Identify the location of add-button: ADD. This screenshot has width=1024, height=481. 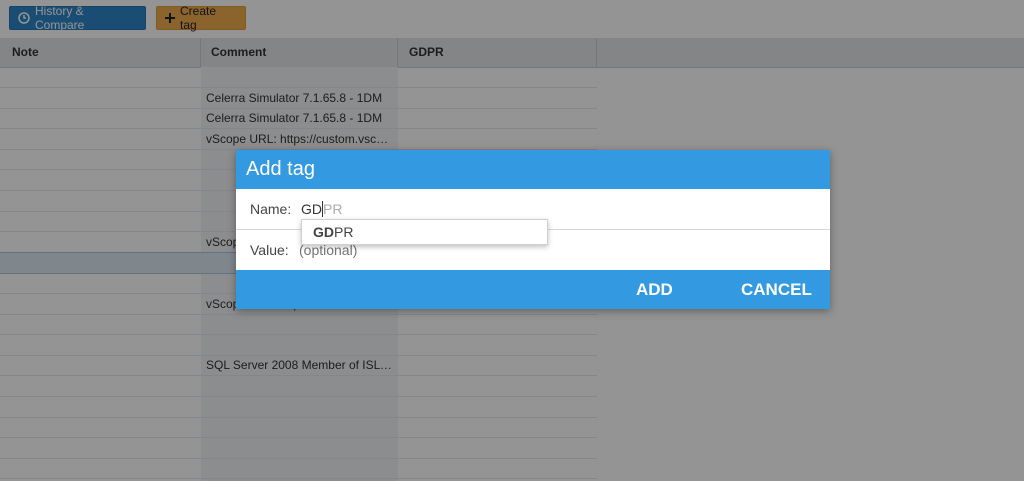
(654, 289).